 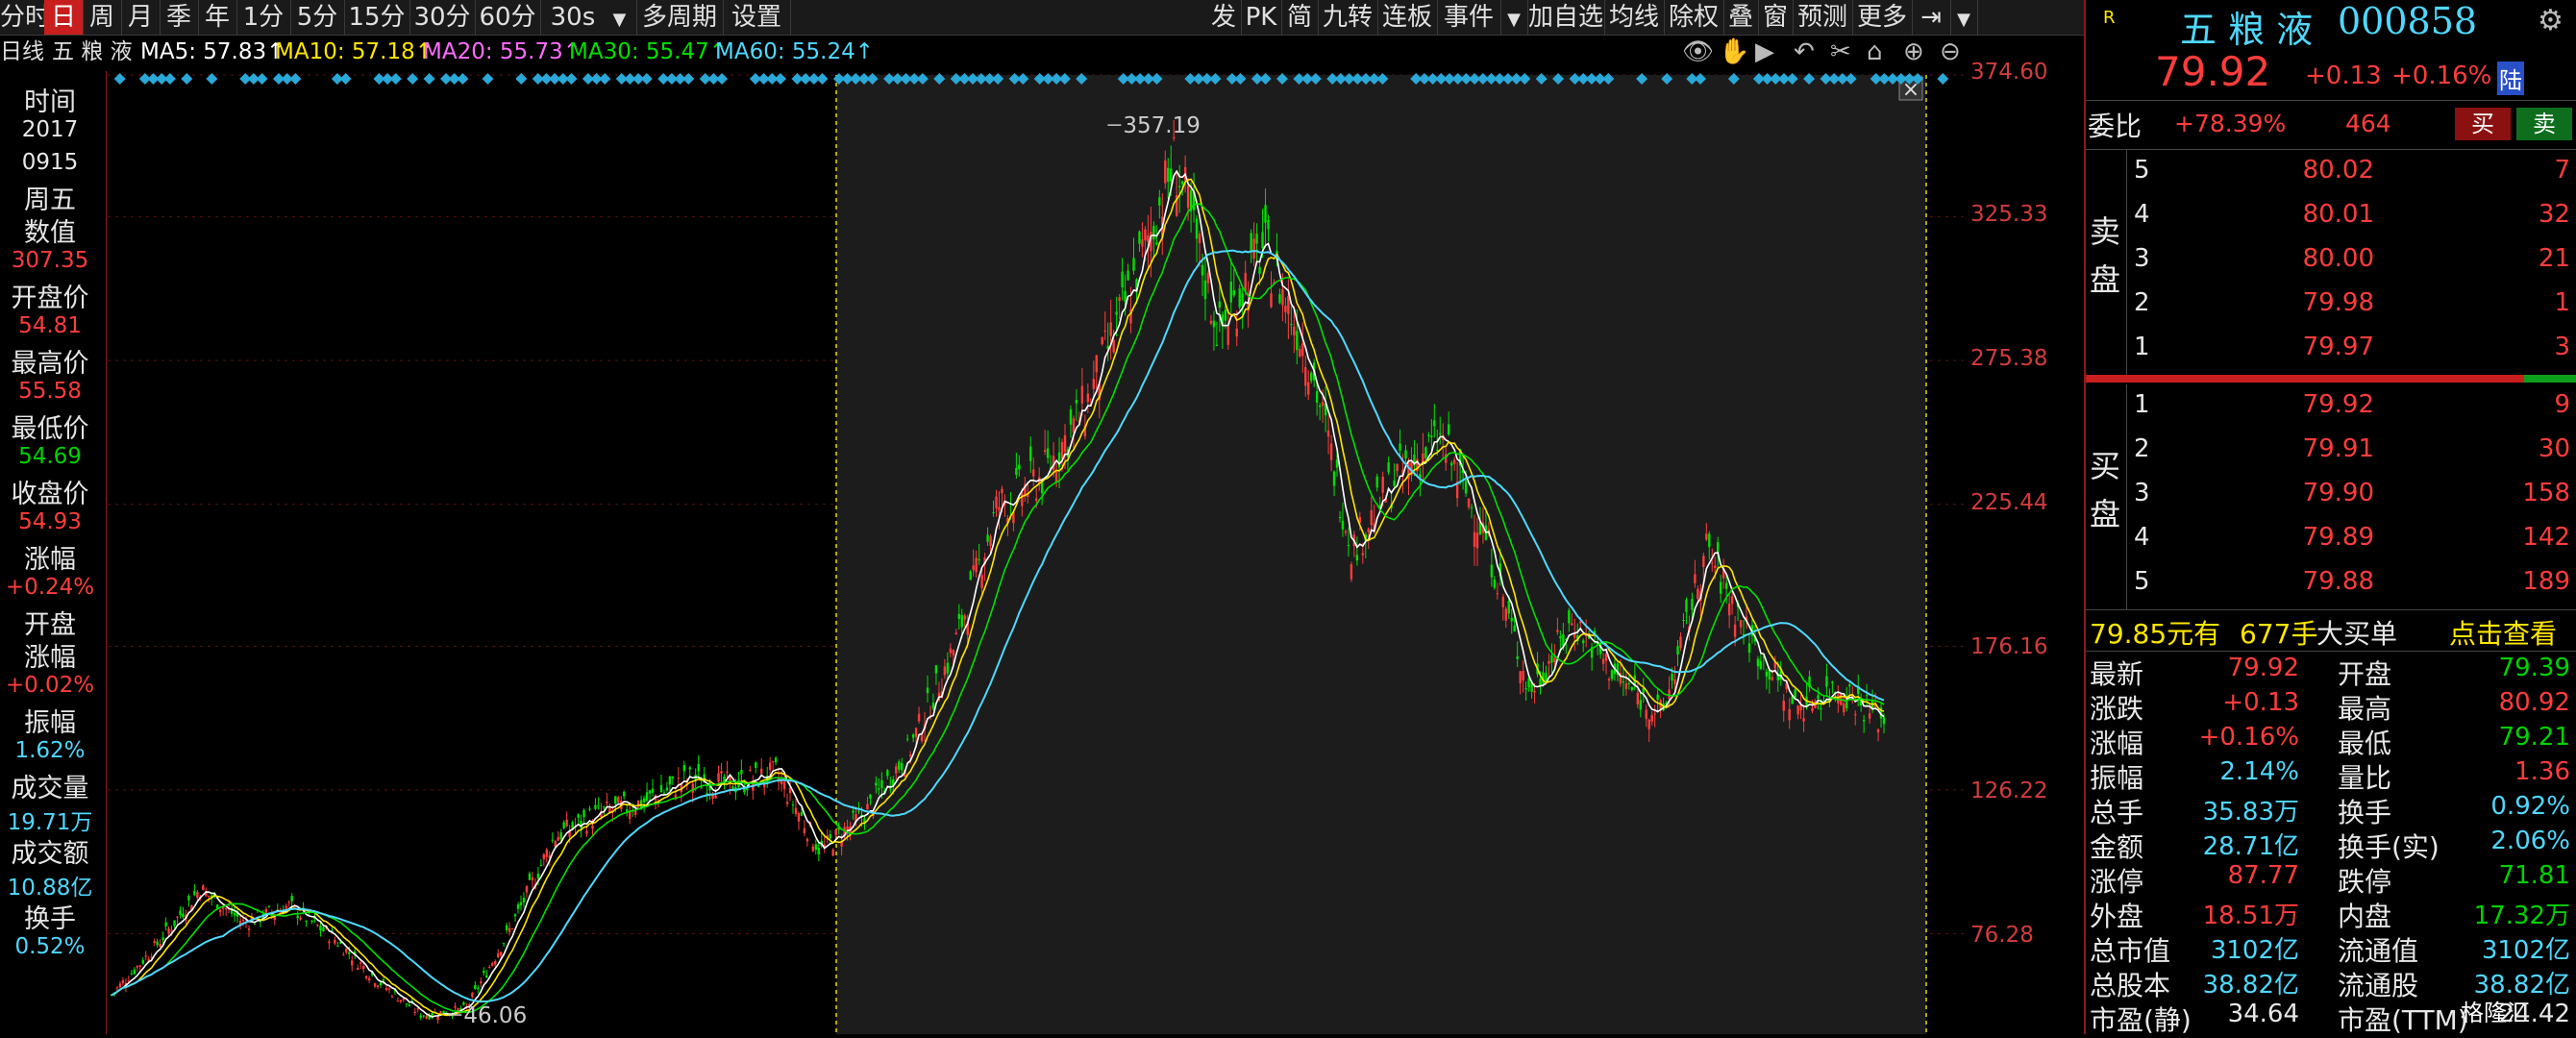 What do you see at coordinates (50, 822) in the screenshot?
I see `volume-value: 19.71万` at bounding box center [50, 822].